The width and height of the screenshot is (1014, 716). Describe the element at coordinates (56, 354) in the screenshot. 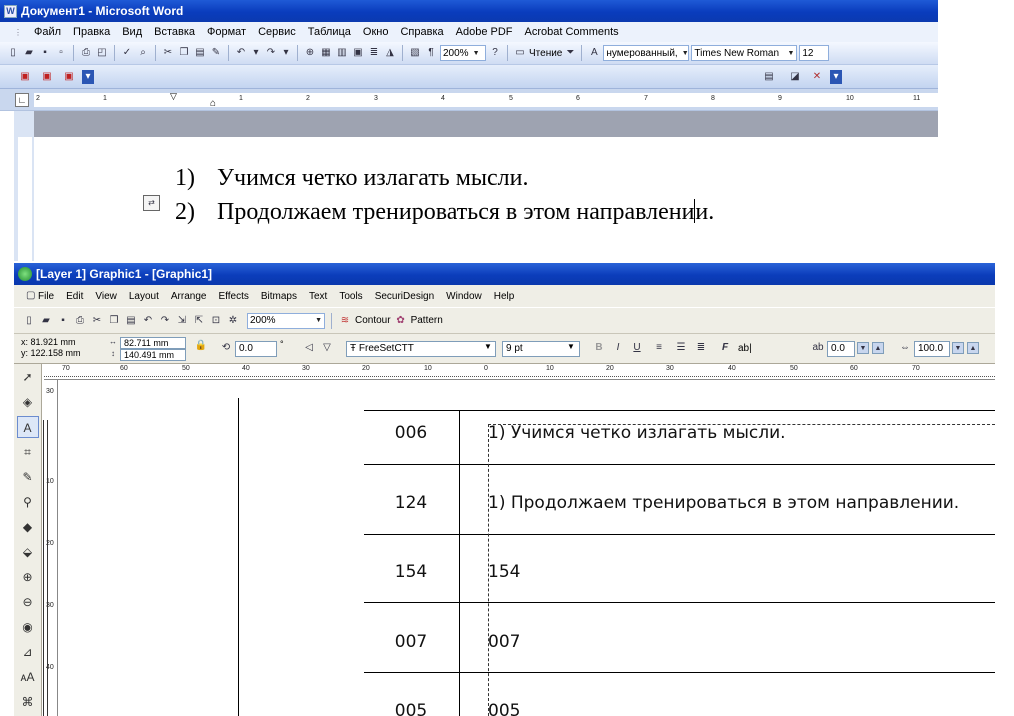

I see `y-position-field: y: 122.158 mm` at that location.